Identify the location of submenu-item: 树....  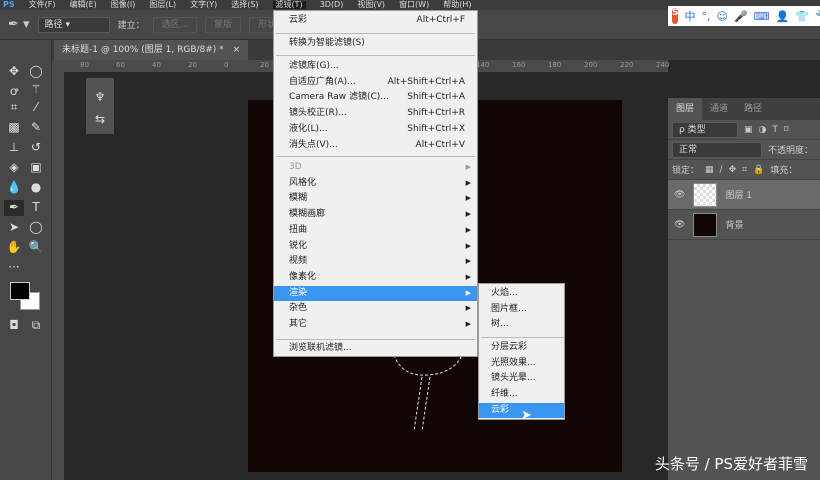
(521, 324).